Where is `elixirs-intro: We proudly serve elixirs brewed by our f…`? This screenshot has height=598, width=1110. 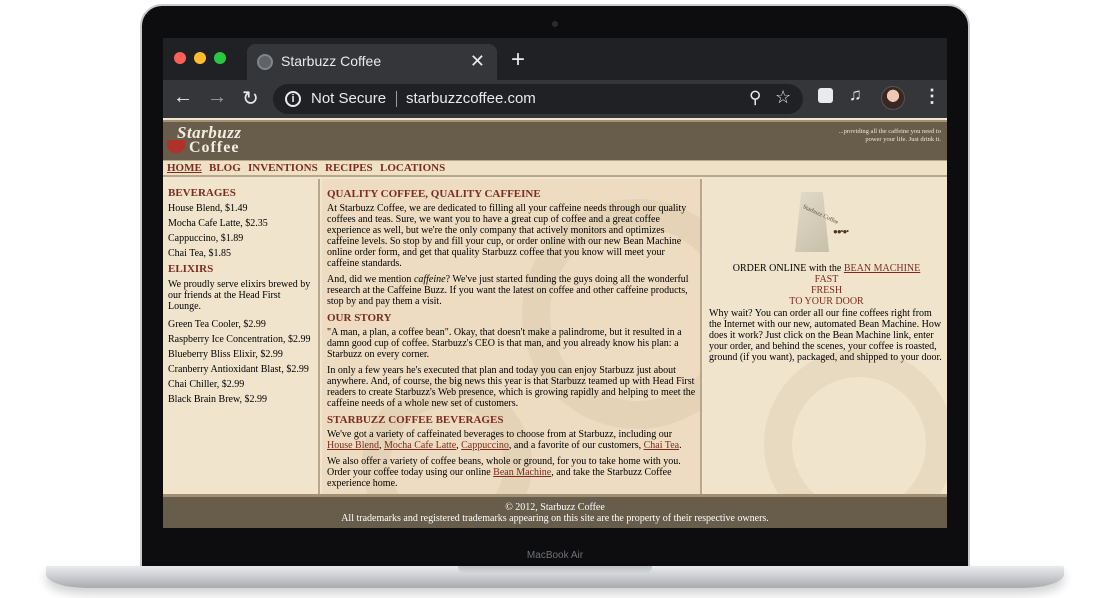
elixirs-intro: We proudly serve elixirs brewed by our f… is located at coordinates (239, 295).